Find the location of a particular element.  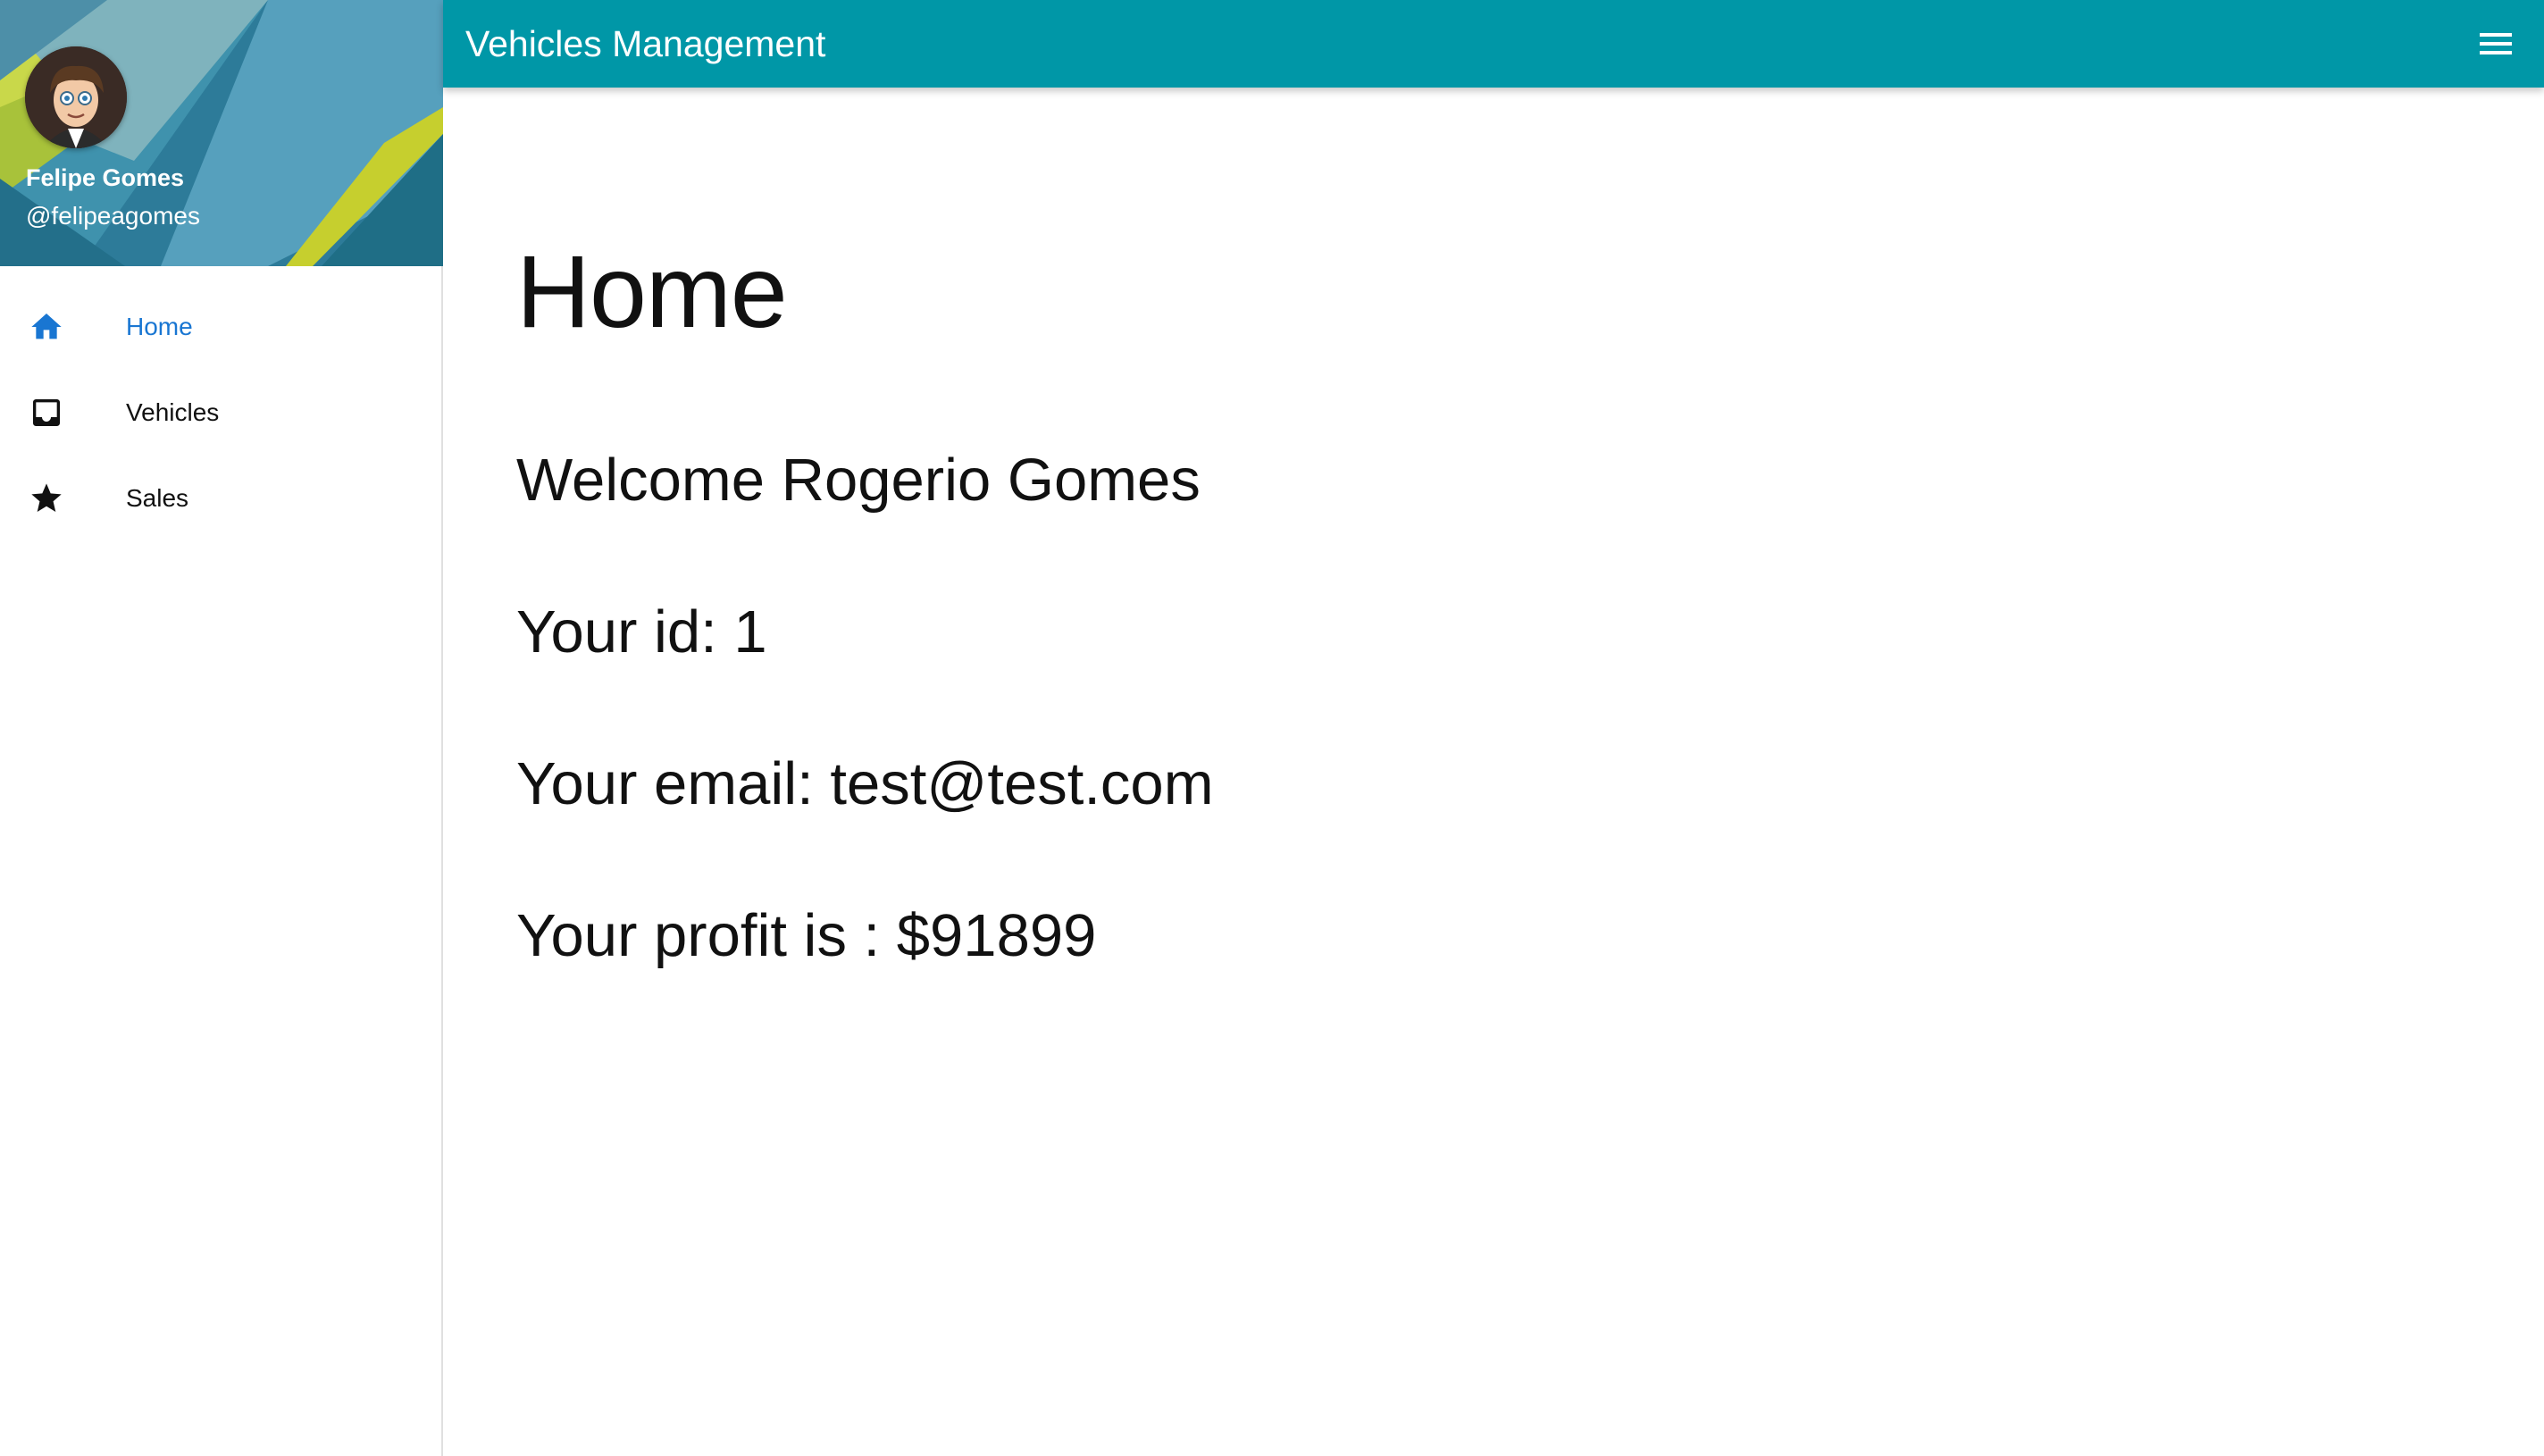

welcome-text: Welcome Rogerio Gomes is located at coordinates (858, 480).